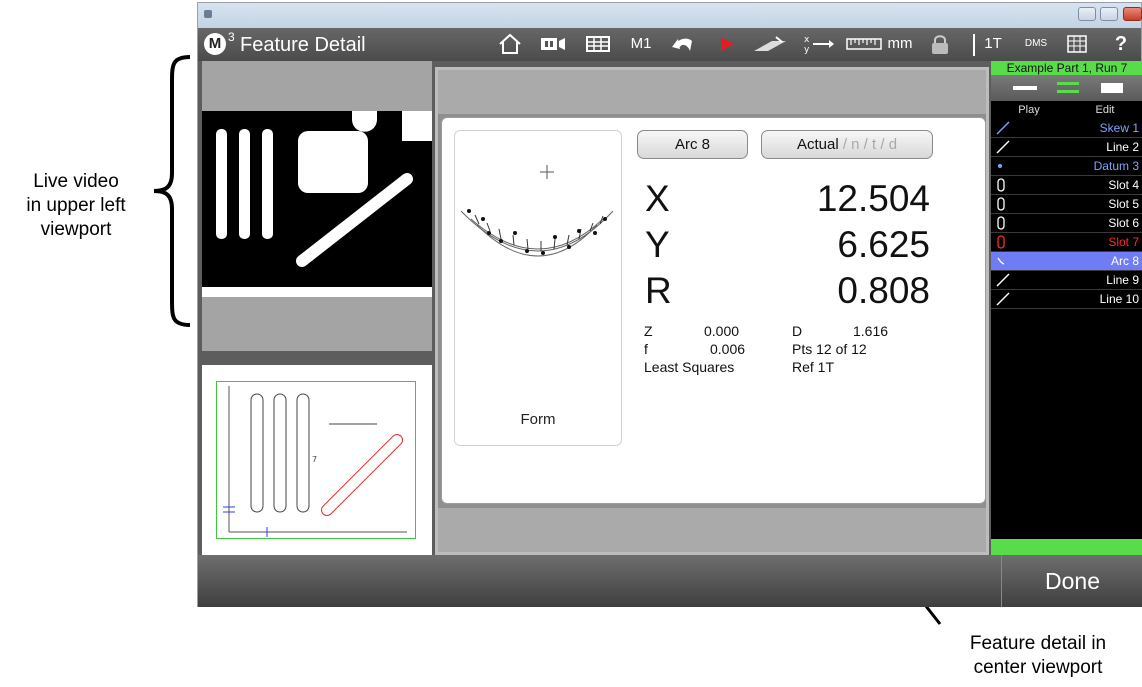 The width and height of the screenshot is (1142, 687). I want to click on z-value: 0.000, so click(722, 331).